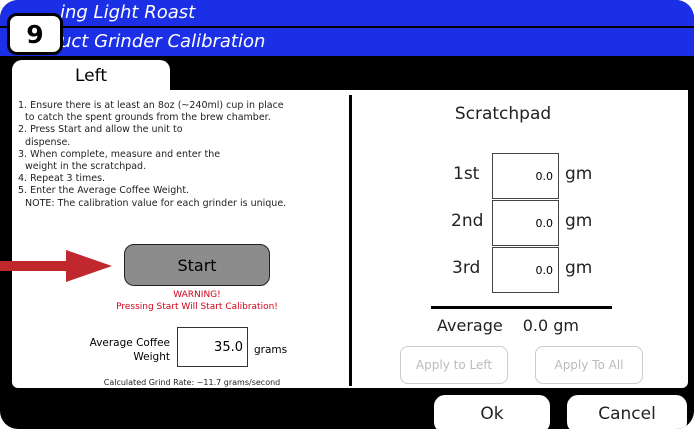  I want to click on warning-text: Pressing Start Will Start Calibration!, so click(197, 307).